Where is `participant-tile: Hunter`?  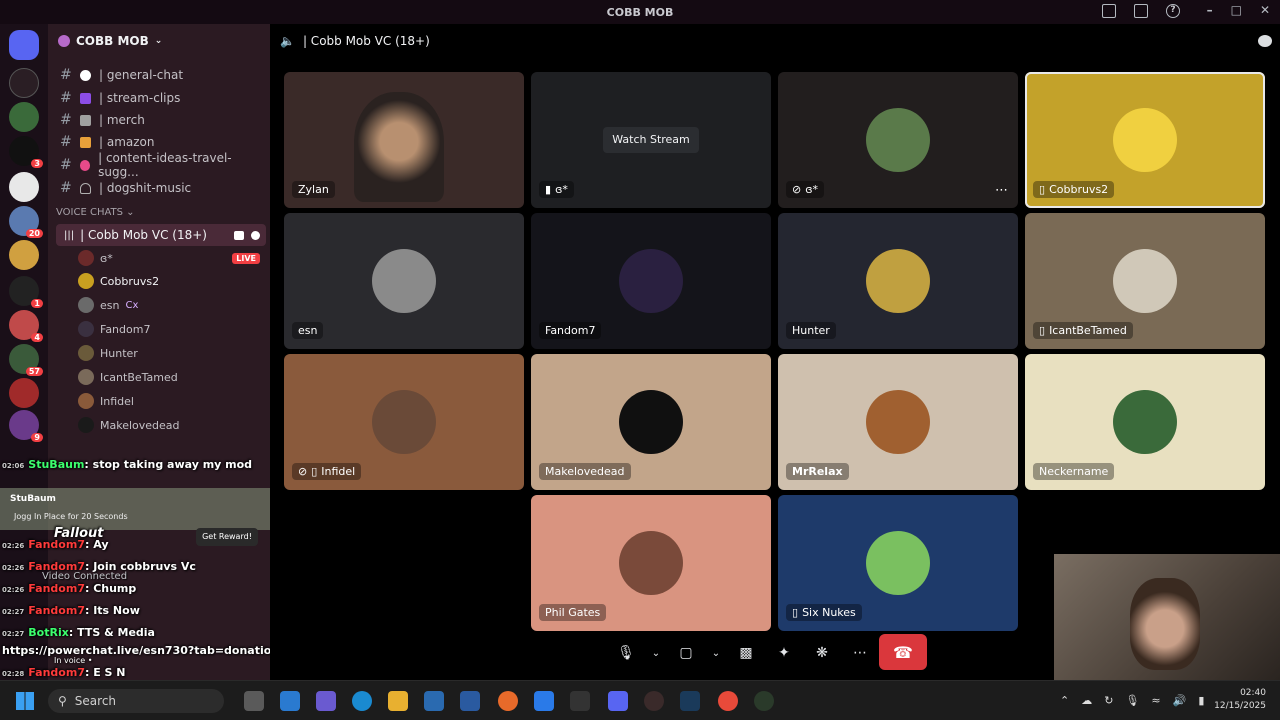 participant-tile: Hunter is located at coordinates (898, 281).